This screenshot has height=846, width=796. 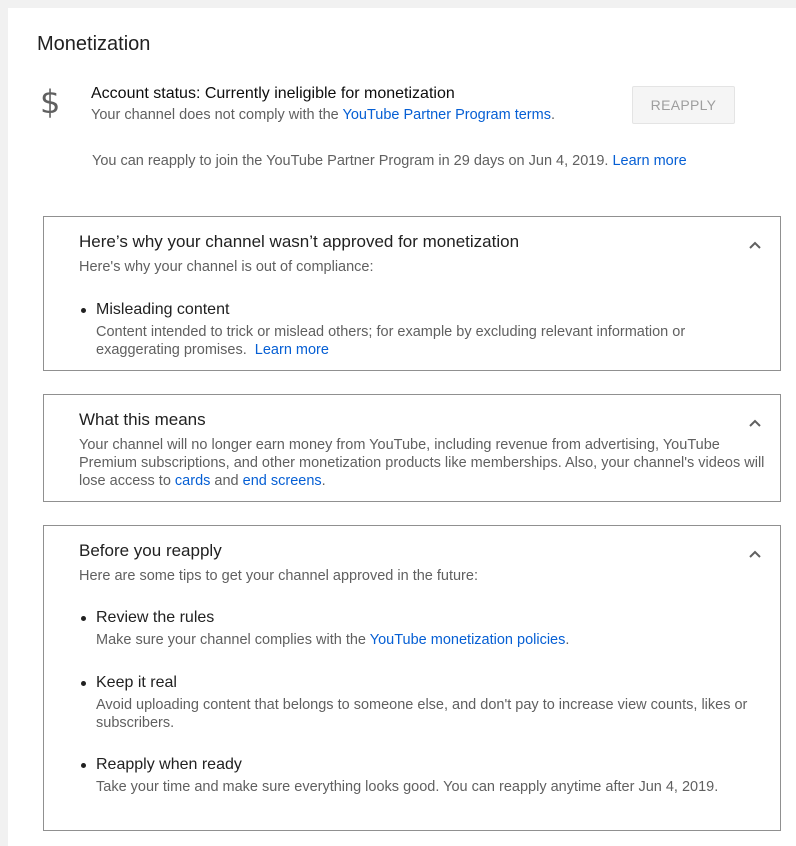 What do you see at coordinates (683, 105) in the screenshot?
I see `reapply-button: REAPPLY` at bounding box center [683, 105].